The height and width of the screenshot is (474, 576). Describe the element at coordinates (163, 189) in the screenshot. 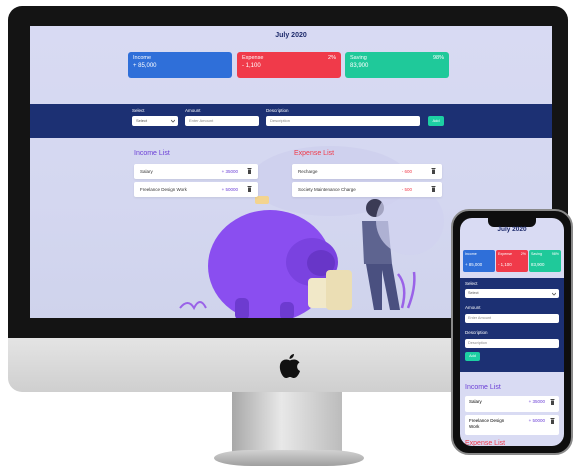

I see `income-item-title: Freelance Design Work` at that location.